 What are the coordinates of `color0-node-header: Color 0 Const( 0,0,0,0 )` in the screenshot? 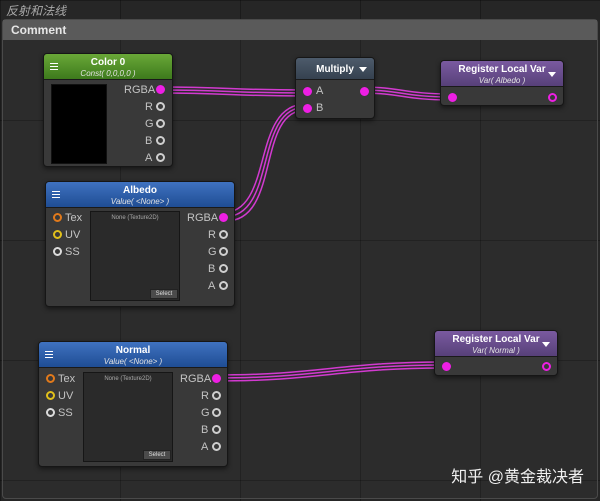 It's located at (108, 67).